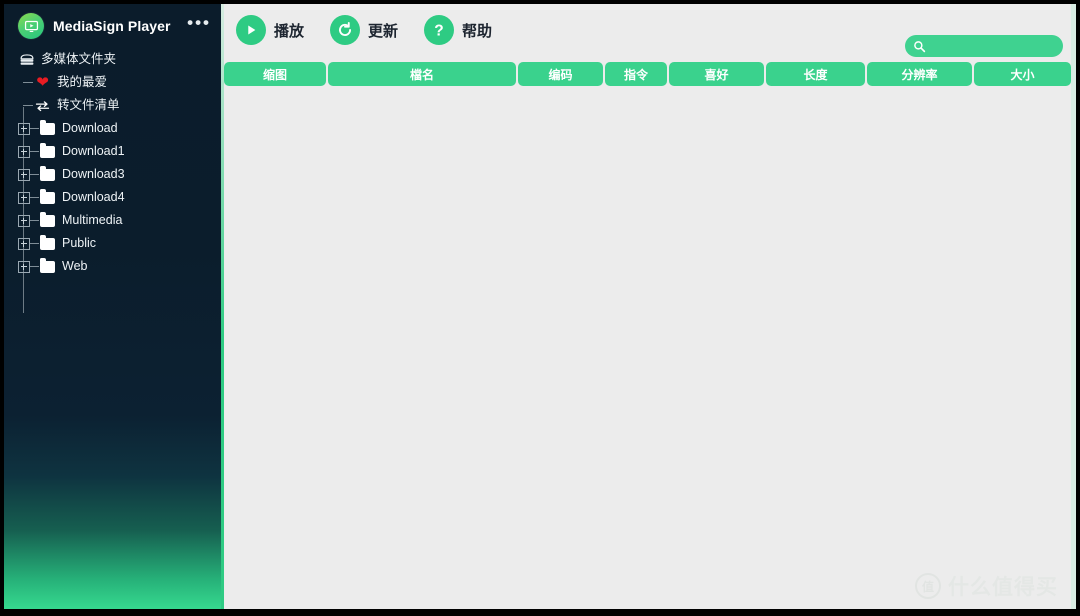 The image size is (1080, 616). I want to click on tree-item-label: Web, so click(75, 266).